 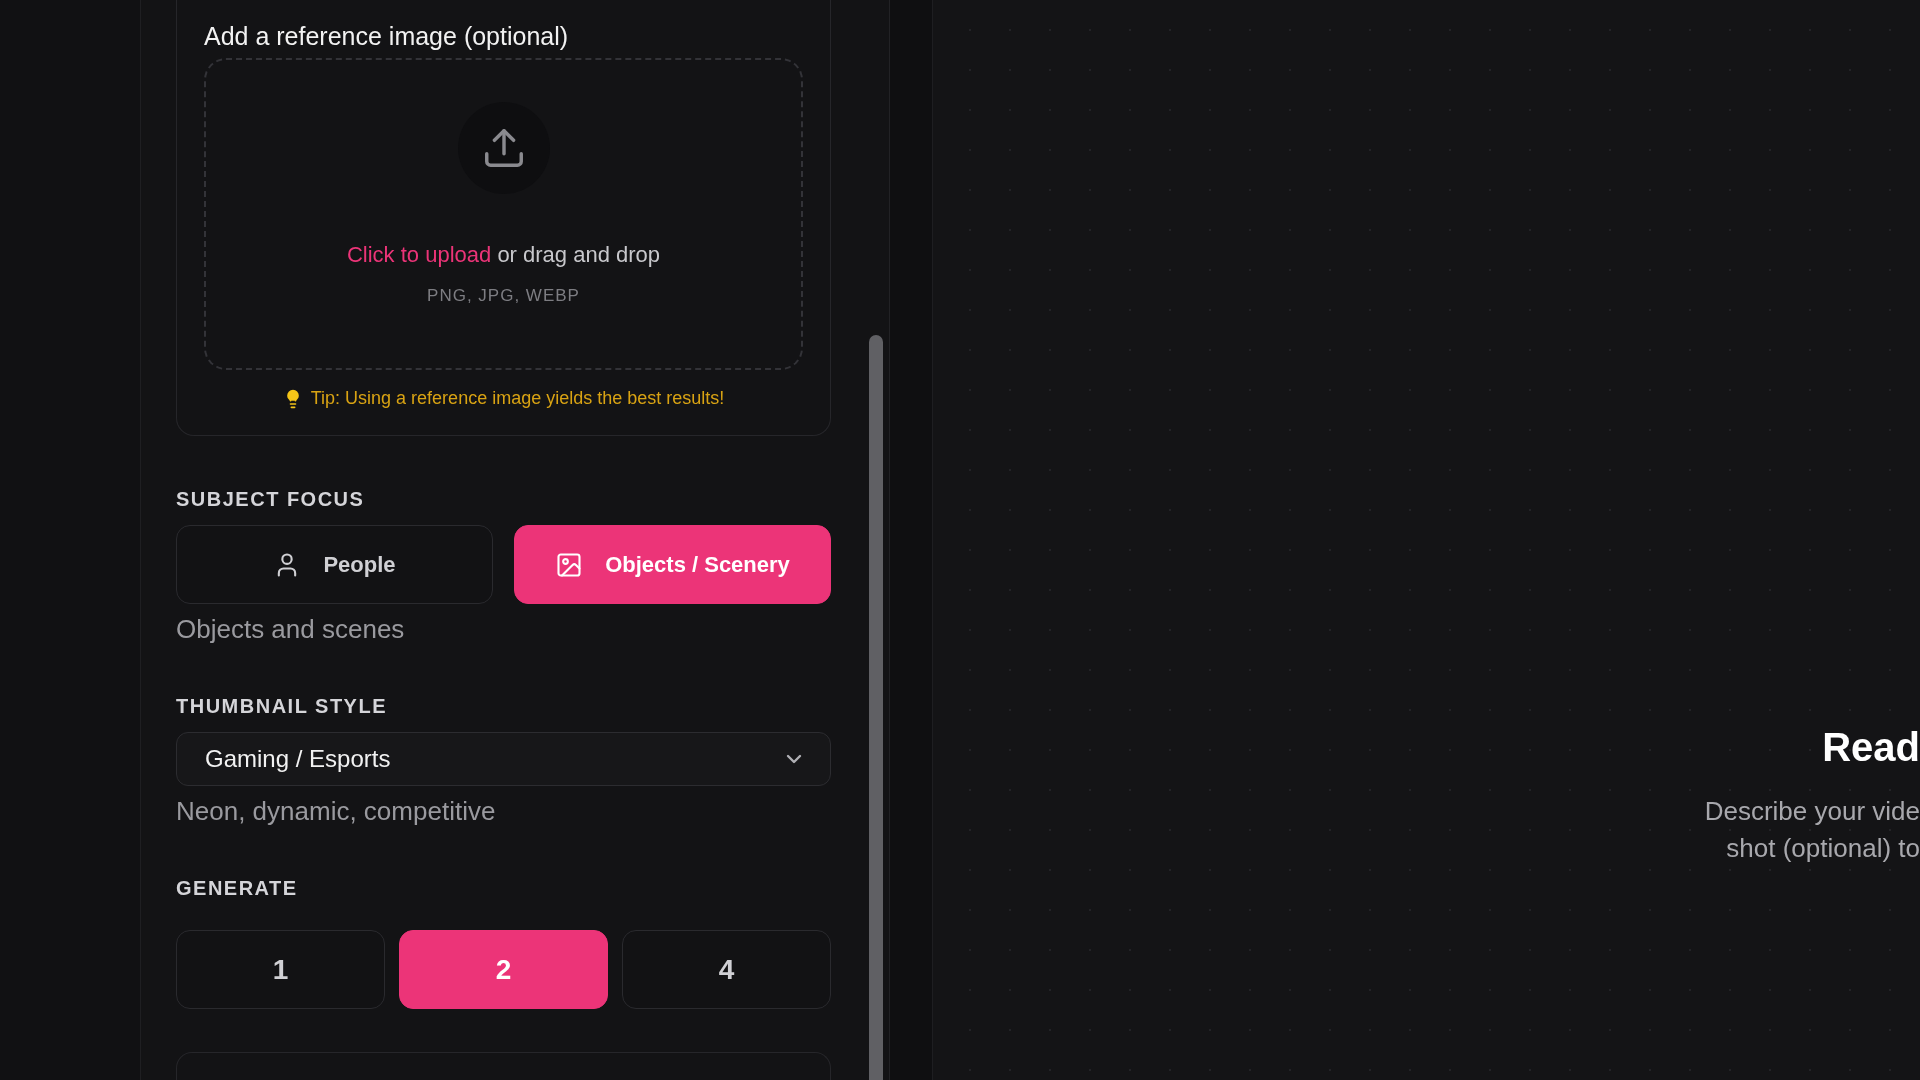 I want to click on style-hint: Neon, dynamic, competitive, so click(x=336, y=812).